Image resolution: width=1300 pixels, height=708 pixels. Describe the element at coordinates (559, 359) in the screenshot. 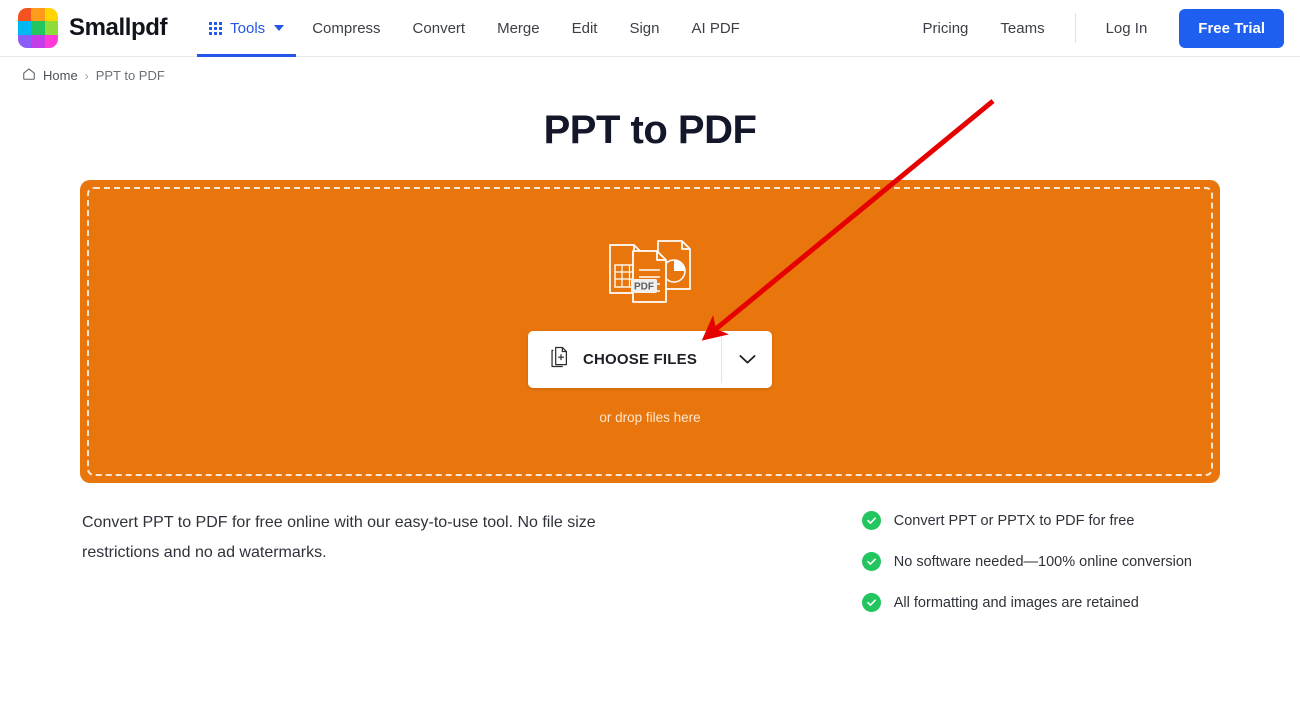

I see `file-add-icon` at that location.